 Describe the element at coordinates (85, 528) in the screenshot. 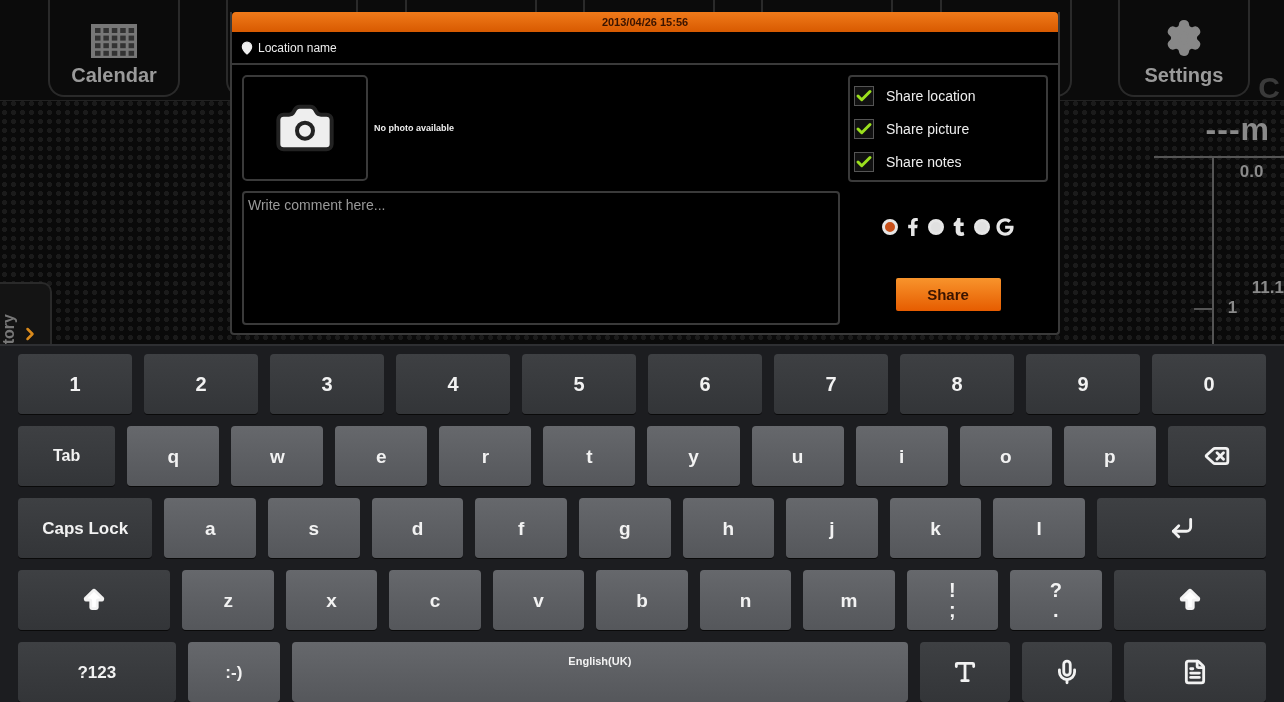

I see `keyboard-key: Caps Lock` at that location.